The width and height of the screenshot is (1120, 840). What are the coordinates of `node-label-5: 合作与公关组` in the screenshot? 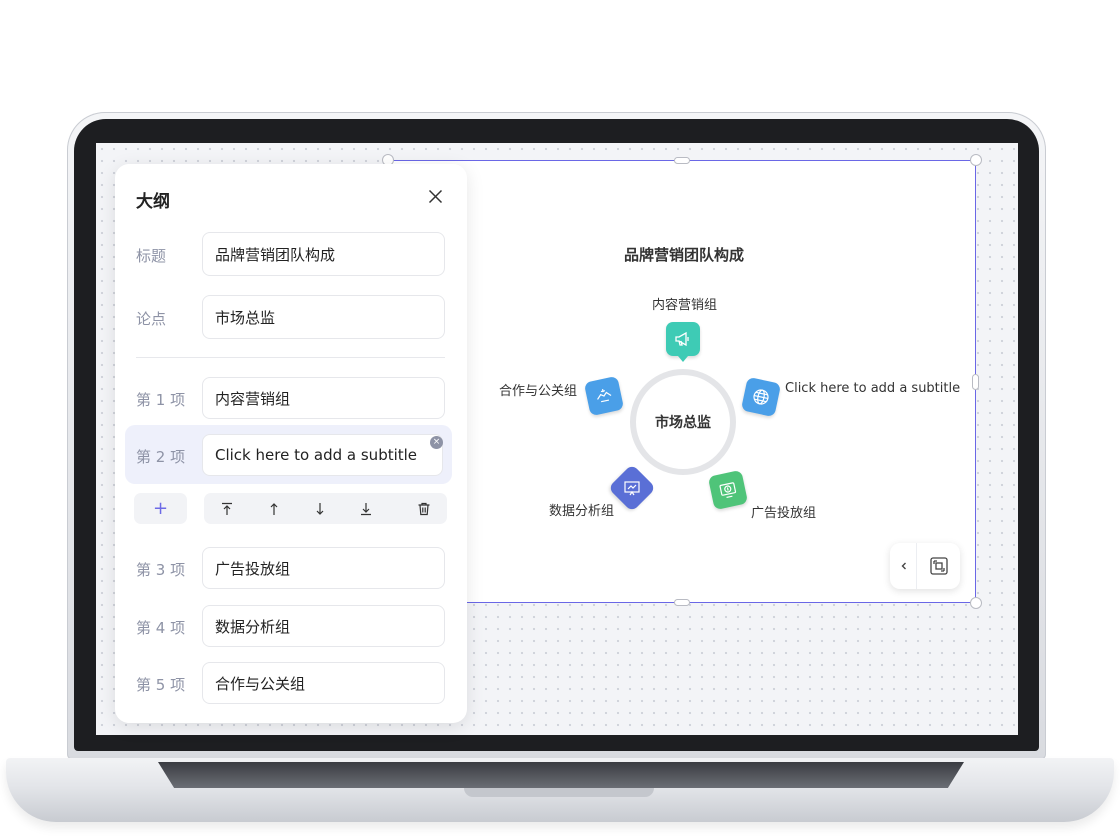 It's located at (538, 389).